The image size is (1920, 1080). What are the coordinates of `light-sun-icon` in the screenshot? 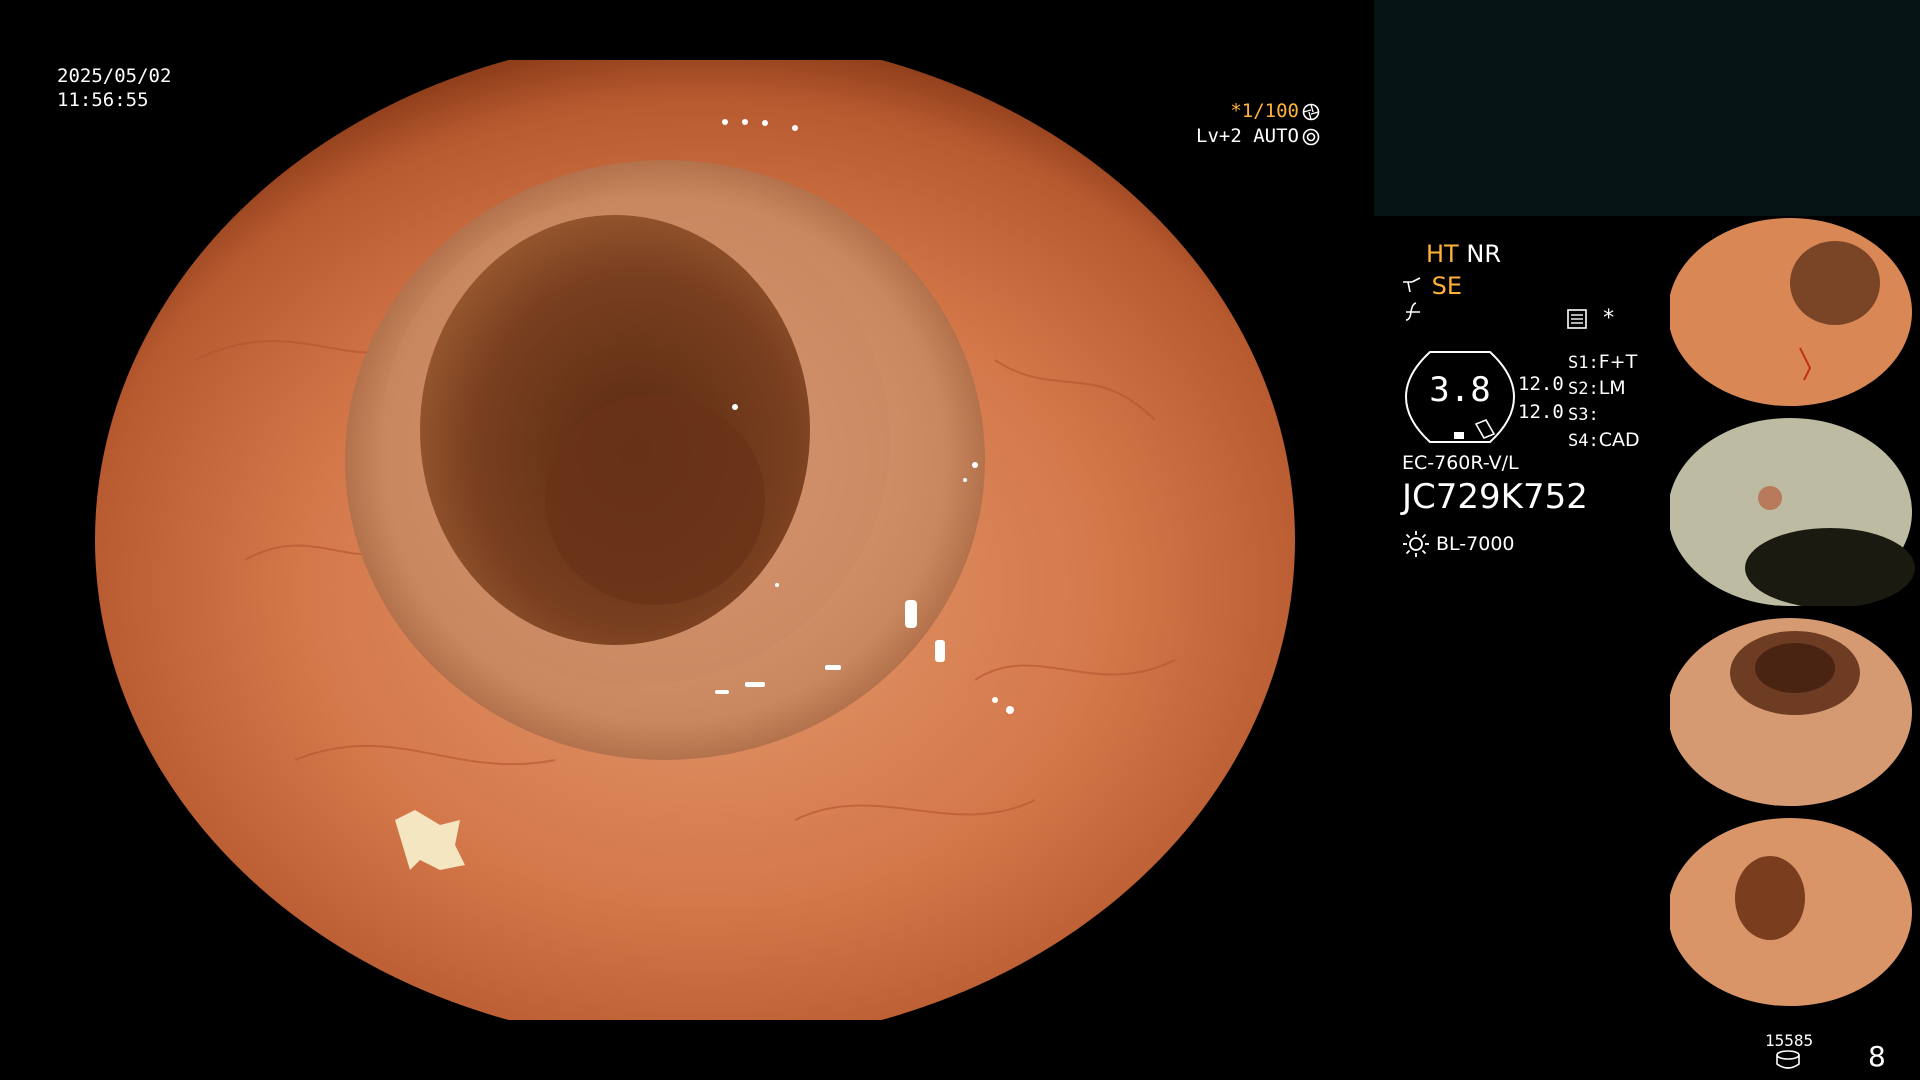 It's located at (1416, 544).